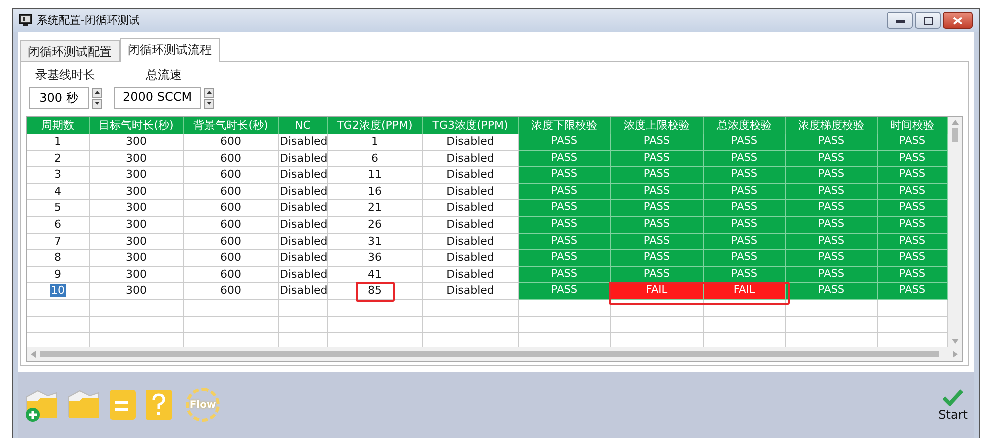 This screenshot has height=441, width=985. I want to click on table-cell: 16, so click(375, 191).